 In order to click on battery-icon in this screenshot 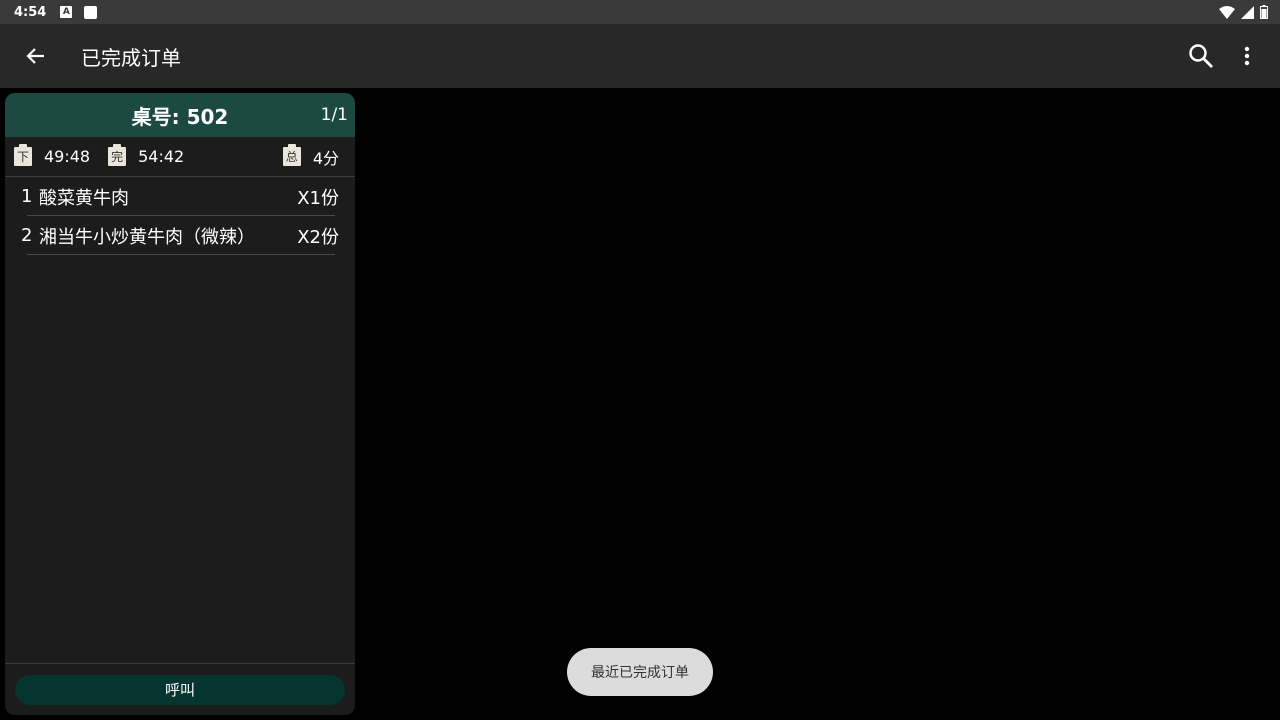, I will do `click(1264, 12)`.